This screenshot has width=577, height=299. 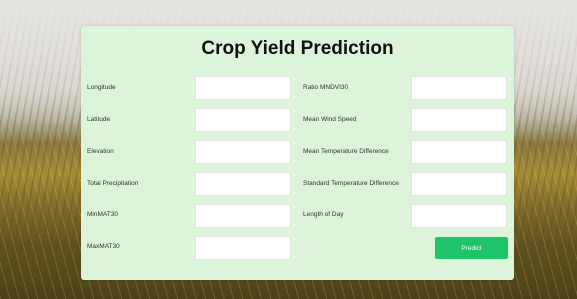 What do you see at coordinates (99, 119) in the screenshot?
I see `latitude-label: Latitude` at bounding box center [99, 119].